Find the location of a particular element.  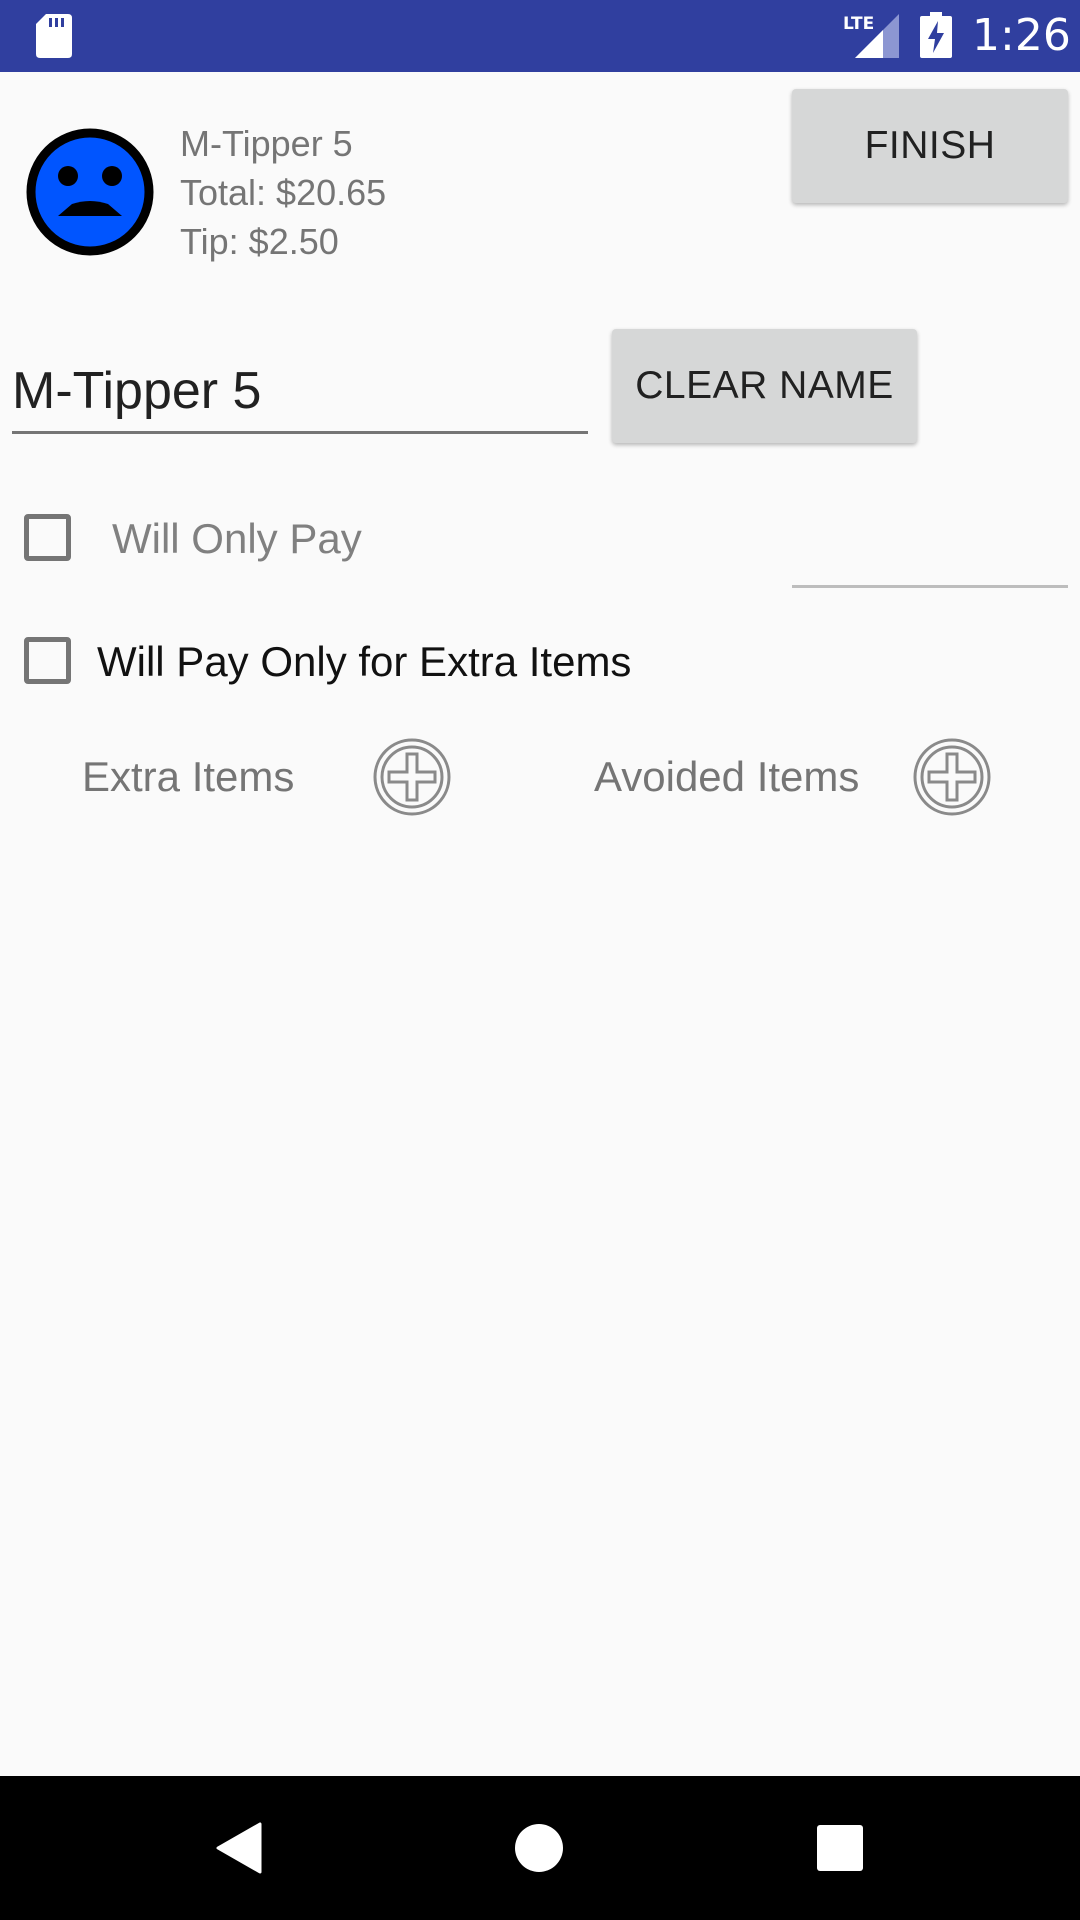

sd-card-icon is located at coordinates (54, 36).